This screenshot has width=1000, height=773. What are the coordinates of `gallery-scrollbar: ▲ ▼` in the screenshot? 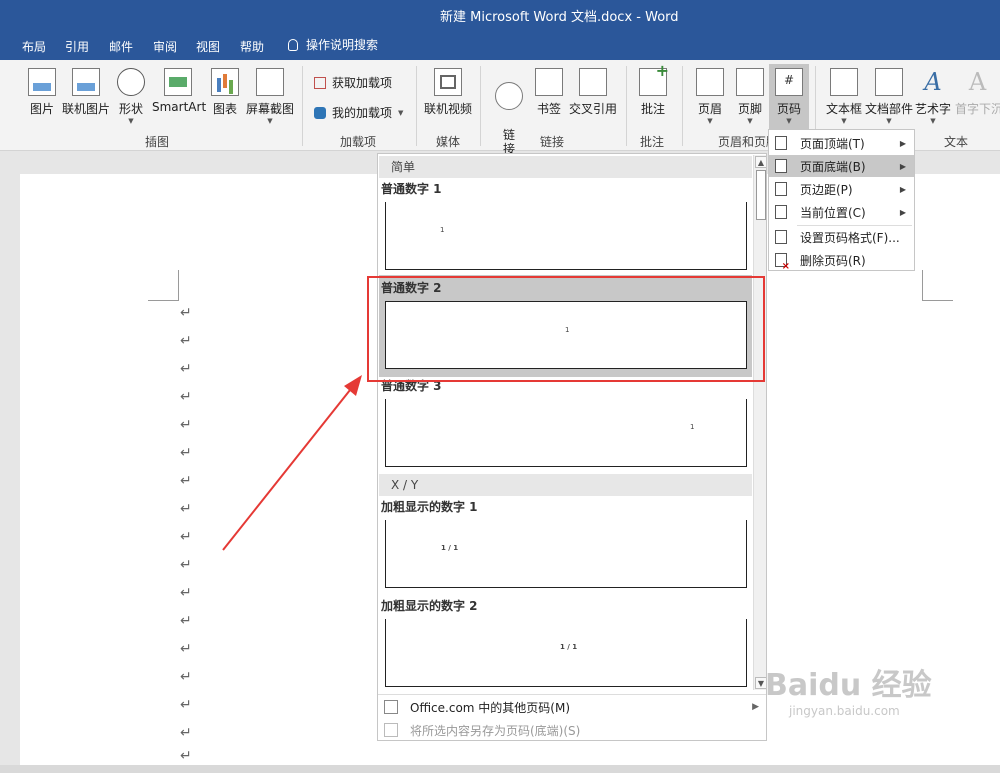 It's located at (759, 422).